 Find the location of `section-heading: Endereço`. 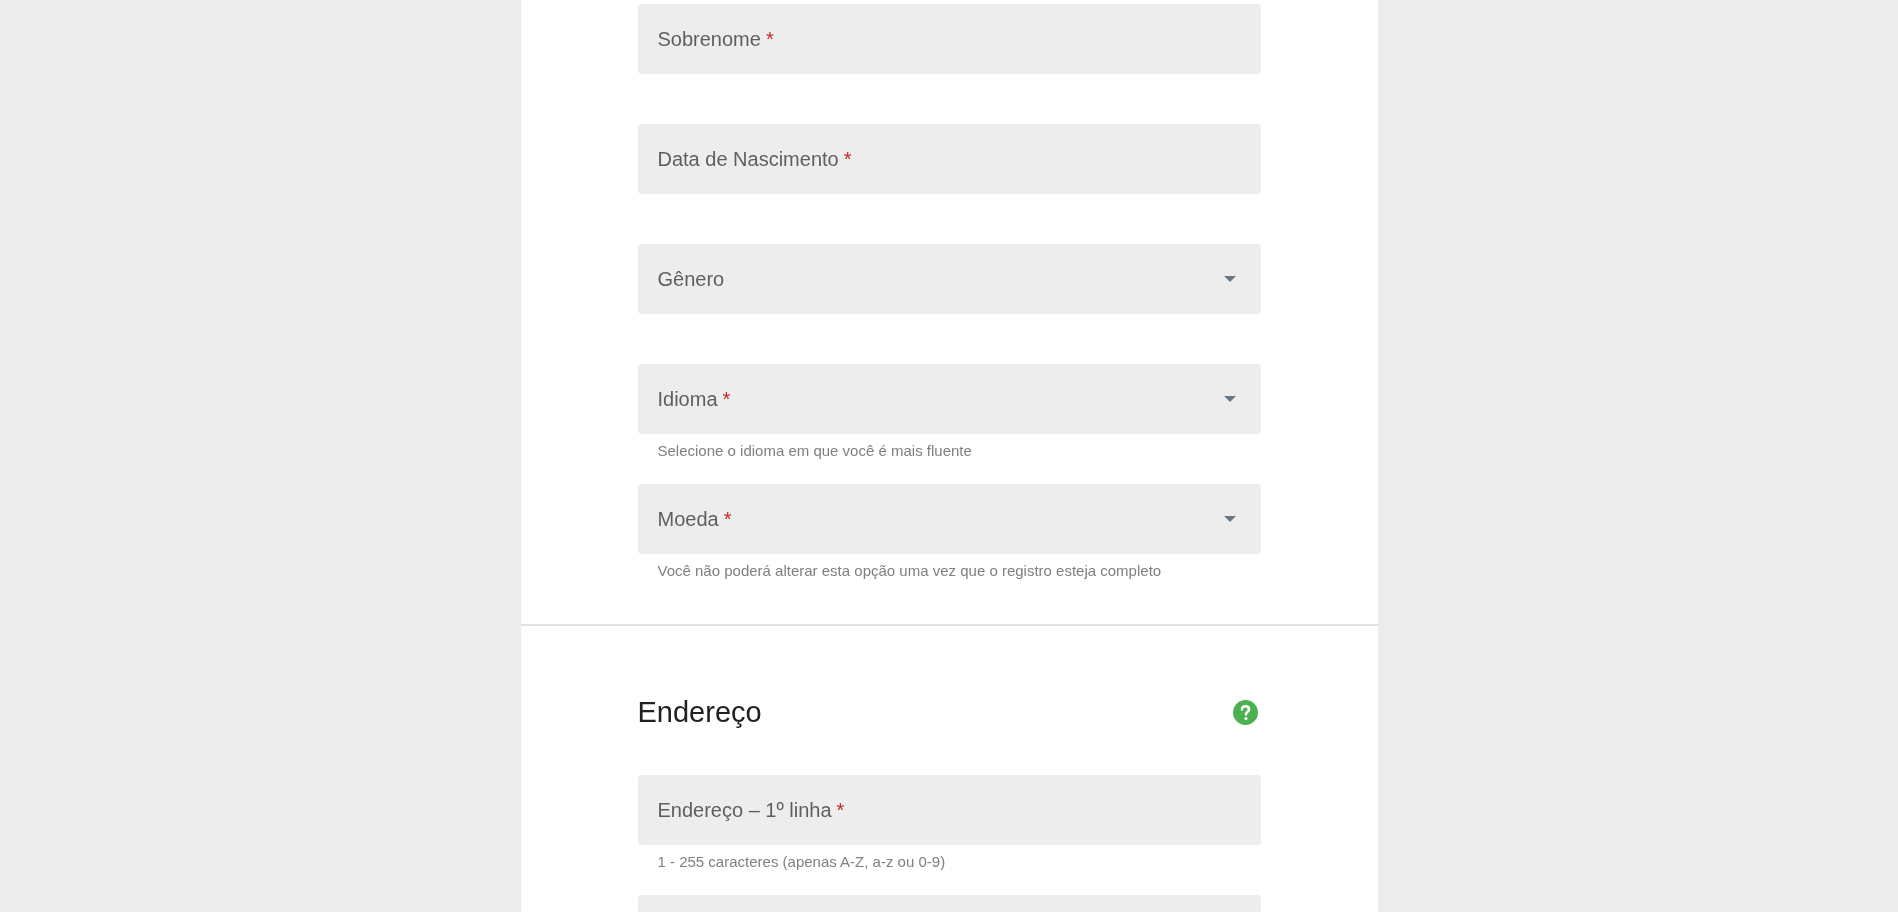

section-heading: Endereço is located at coordinates (699, 712).